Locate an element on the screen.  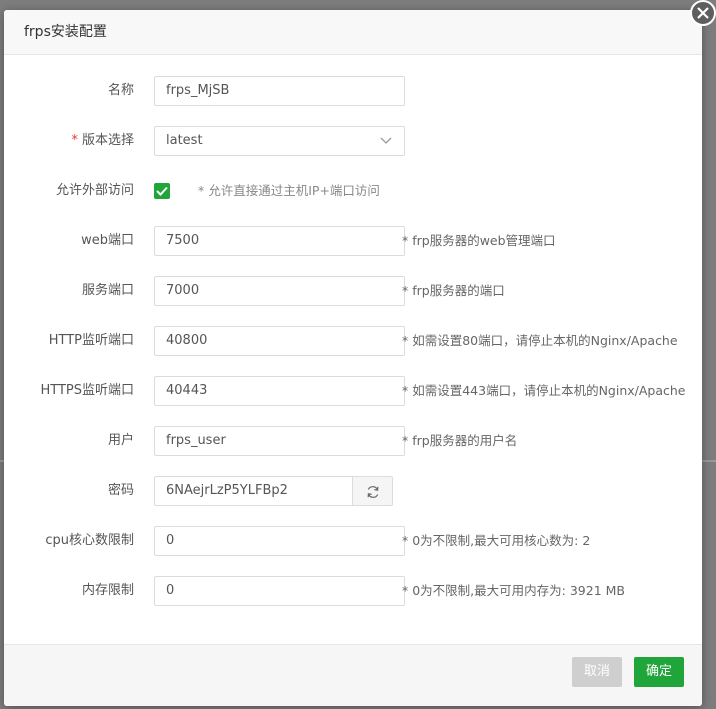
external-access-hint: * 允许直接通过主机IP+端口访问 is located at coordinates (289, 190).